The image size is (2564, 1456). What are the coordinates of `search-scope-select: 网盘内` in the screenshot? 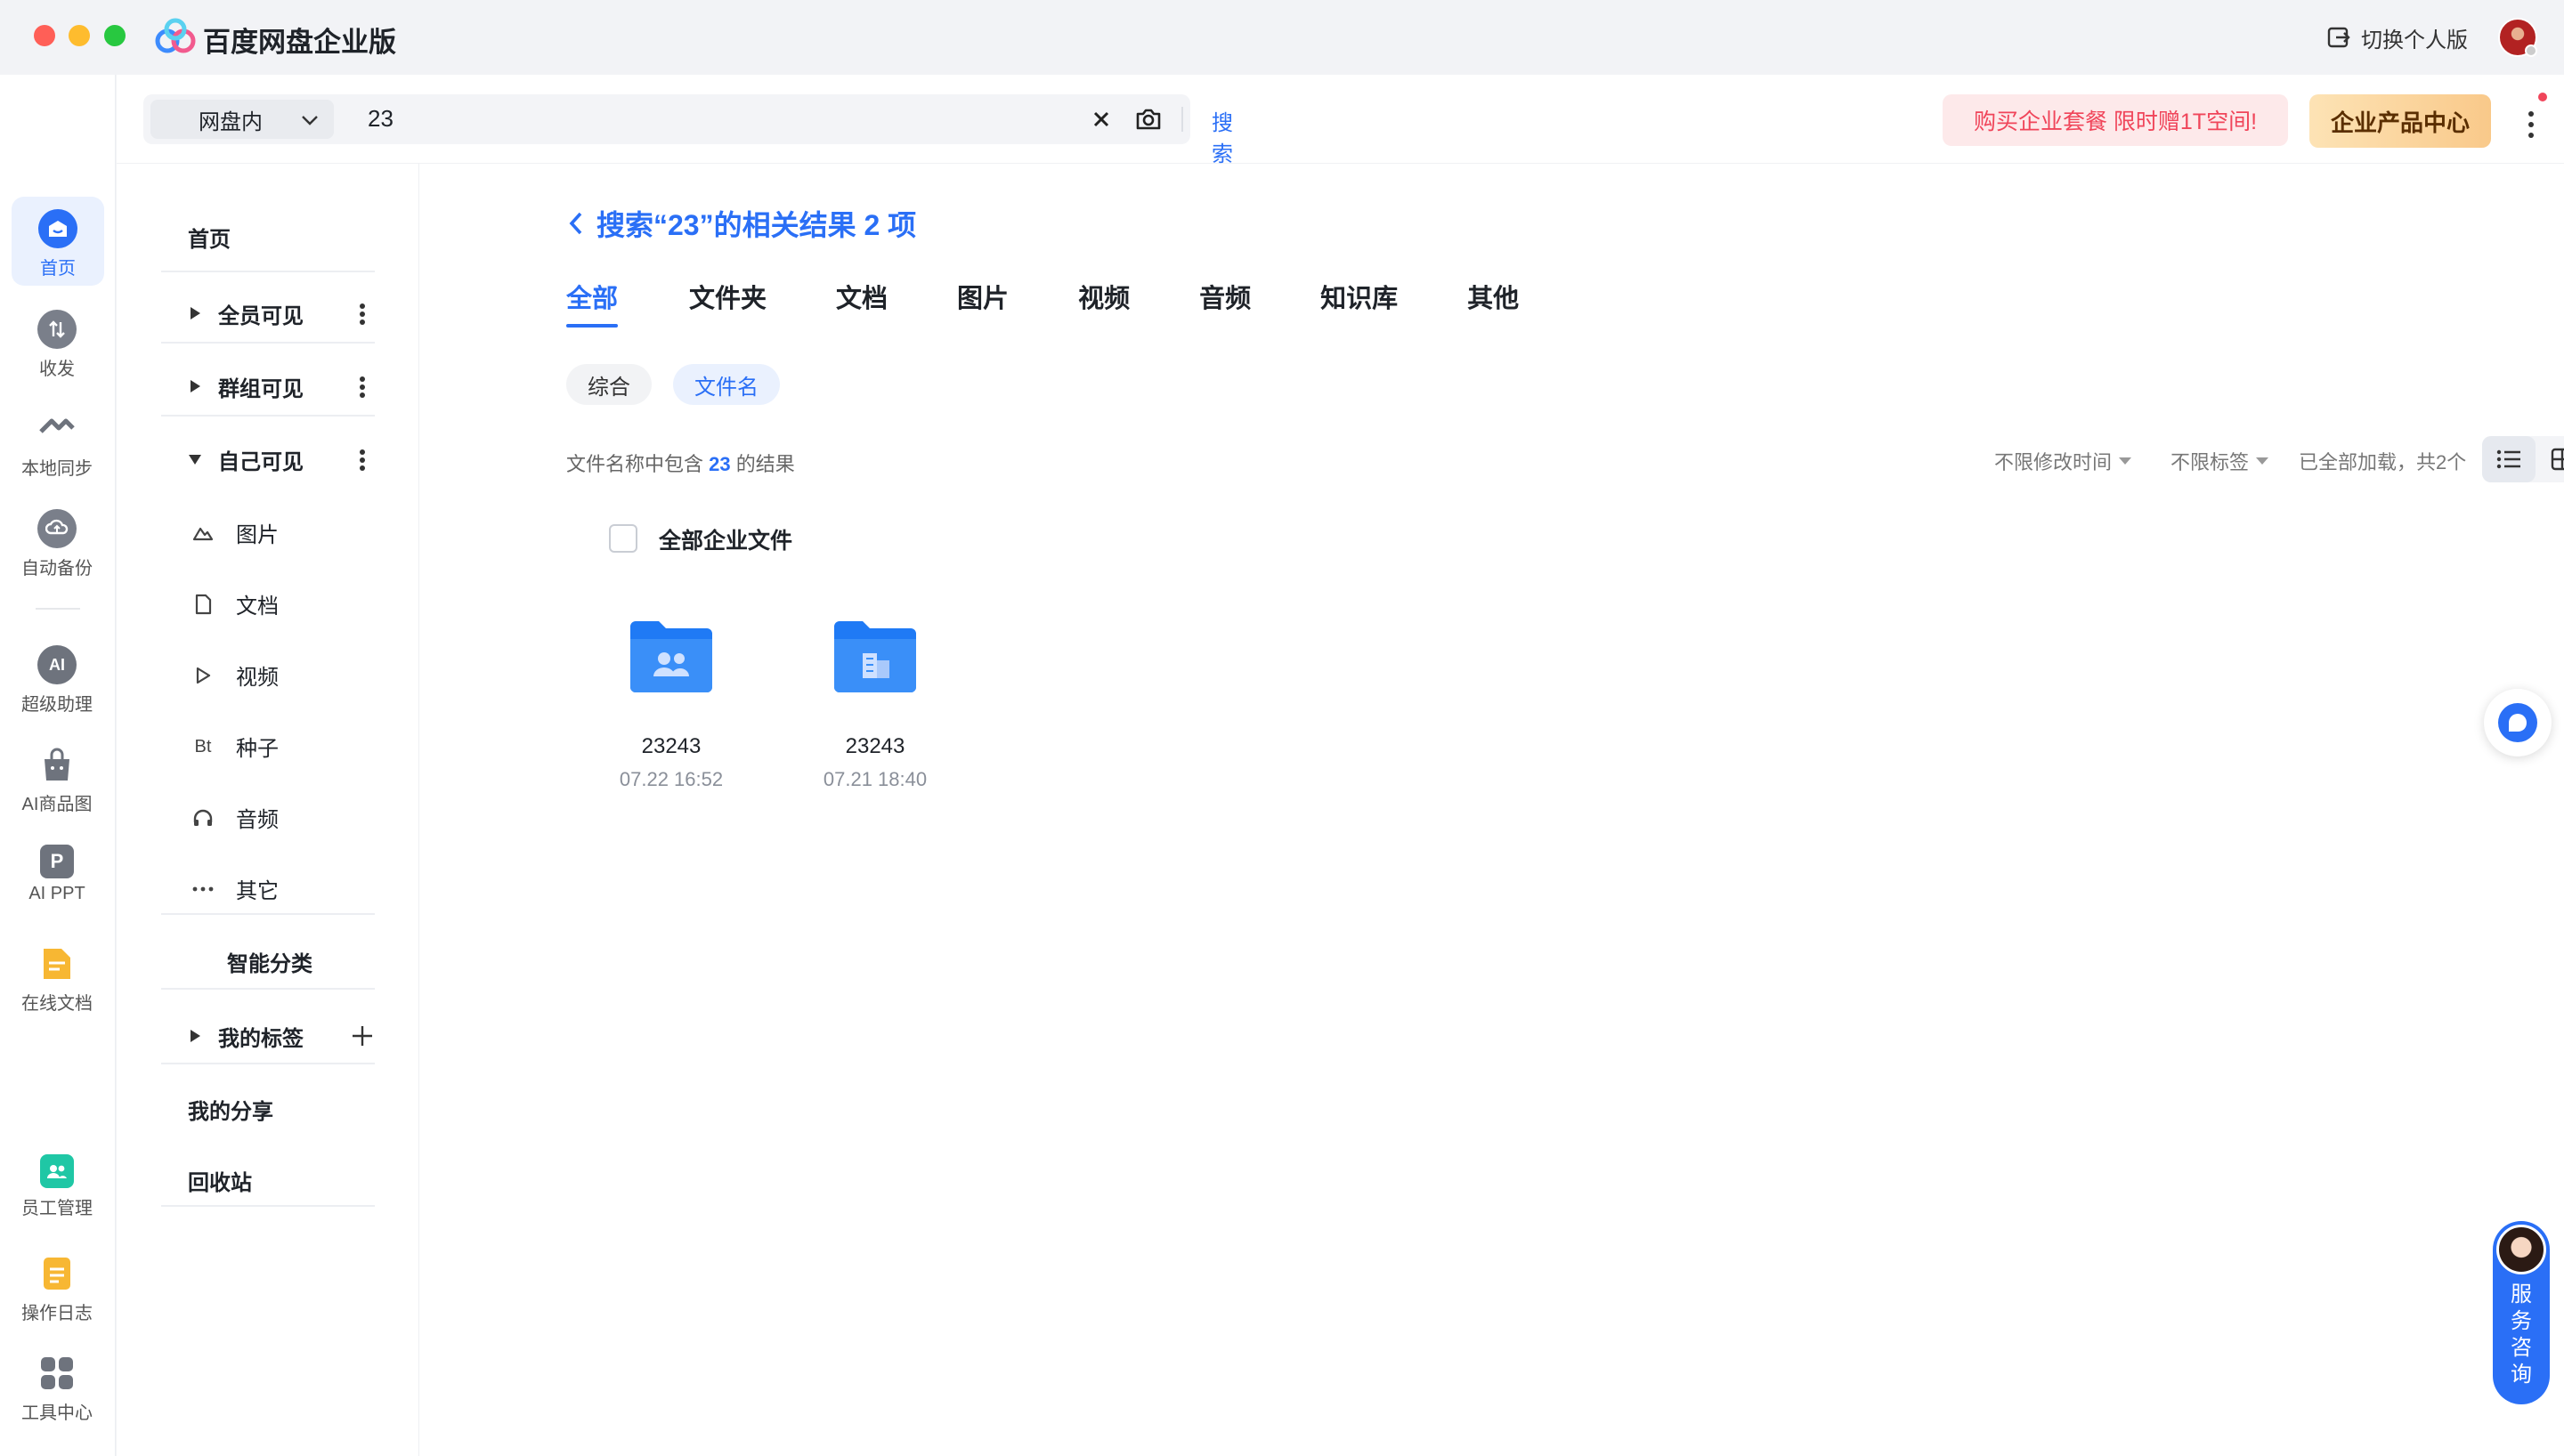 It's located at (242, 119).